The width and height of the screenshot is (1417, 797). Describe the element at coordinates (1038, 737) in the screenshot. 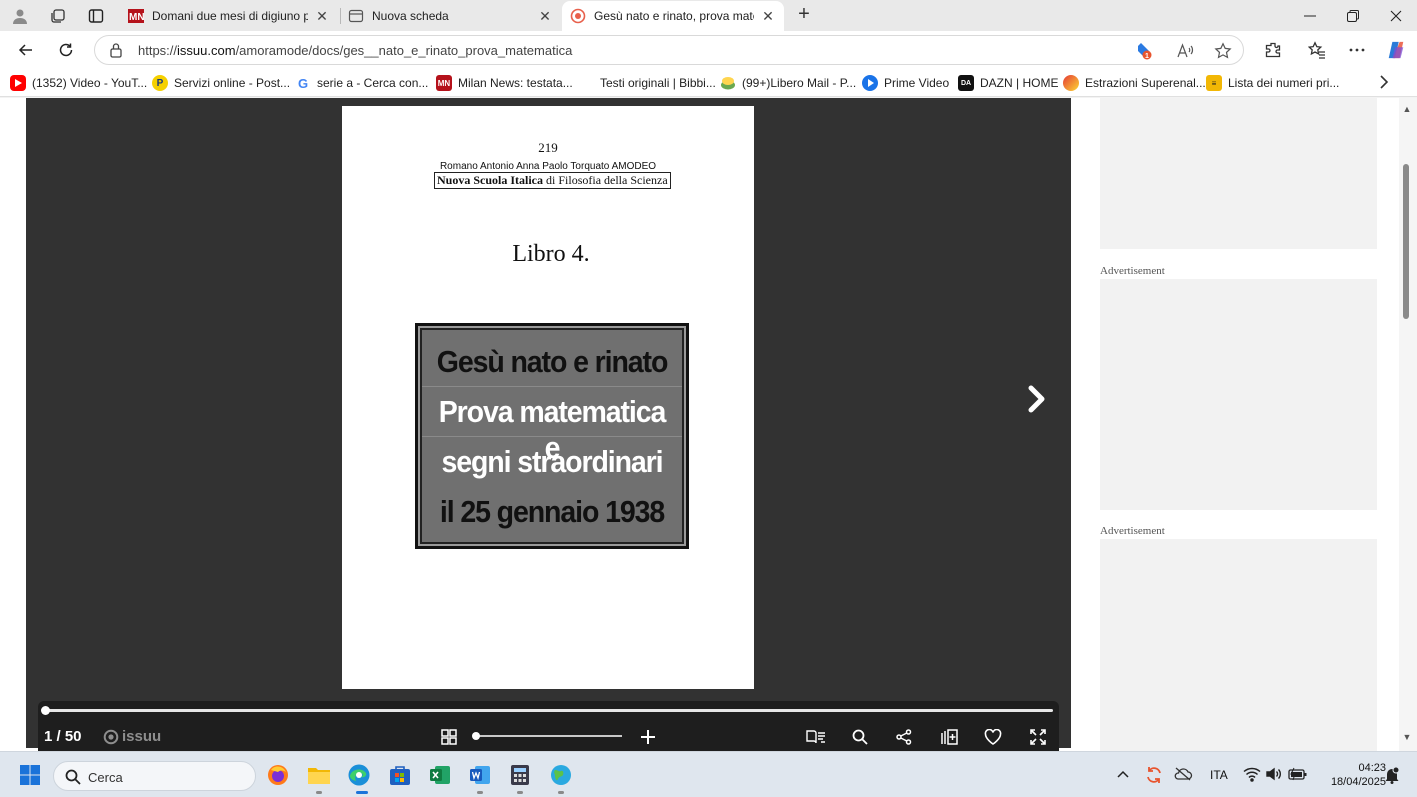

I see `fullscreen-icon` at that location.